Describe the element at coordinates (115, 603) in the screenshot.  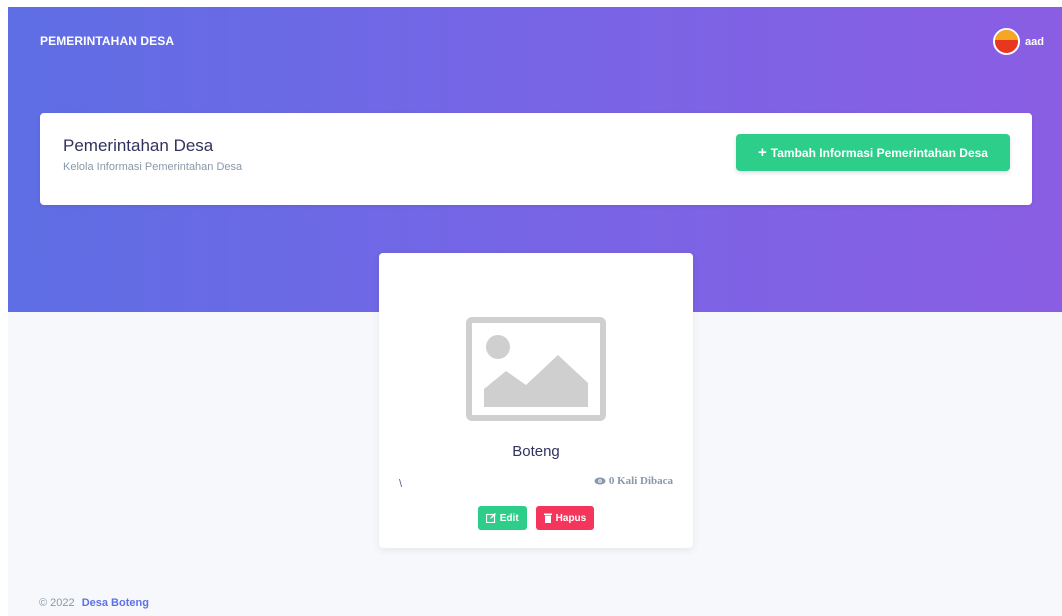
I see `footer-link: Desa Boteng` at that location.